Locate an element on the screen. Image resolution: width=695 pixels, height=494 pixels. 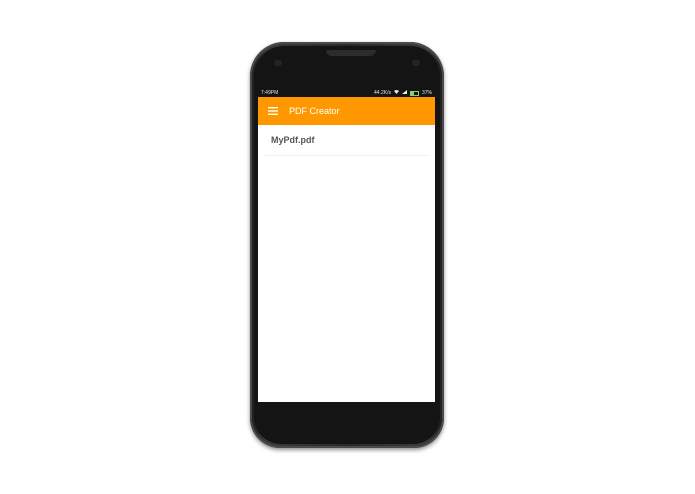
front-sensor is located at coordinates (278, 63).